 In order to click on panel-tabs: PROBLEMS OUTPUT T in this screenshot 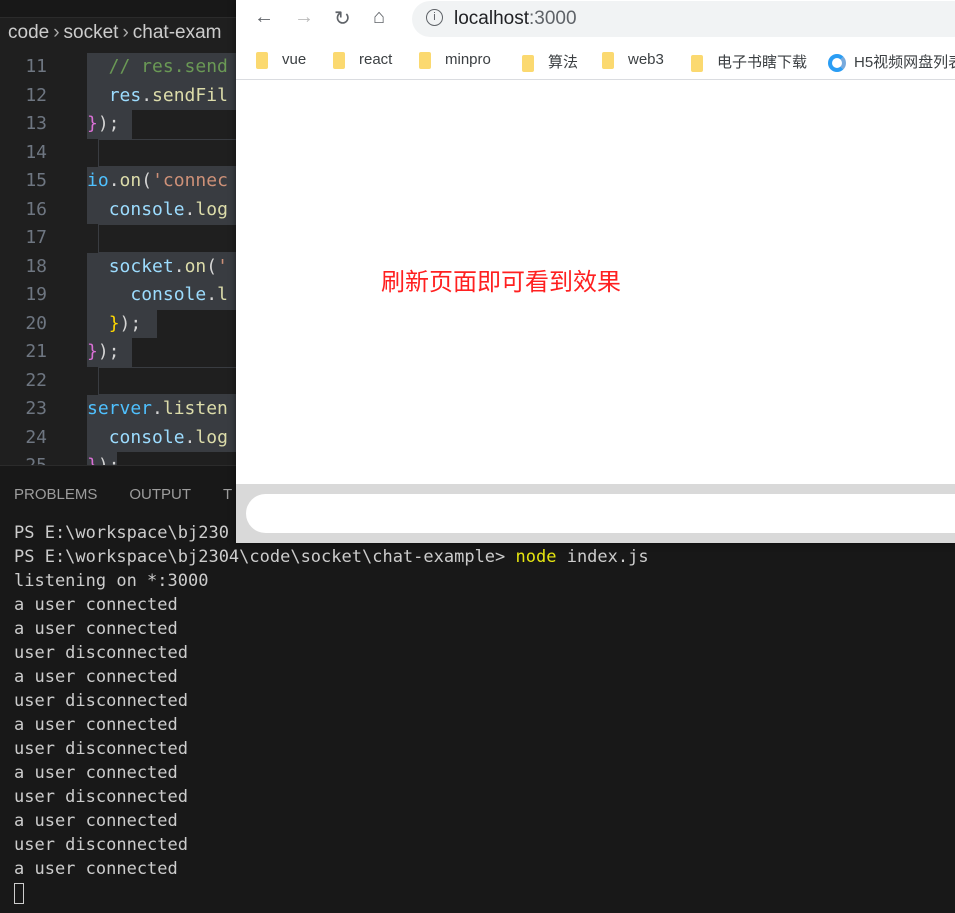, I will do `click(139, 494)`.